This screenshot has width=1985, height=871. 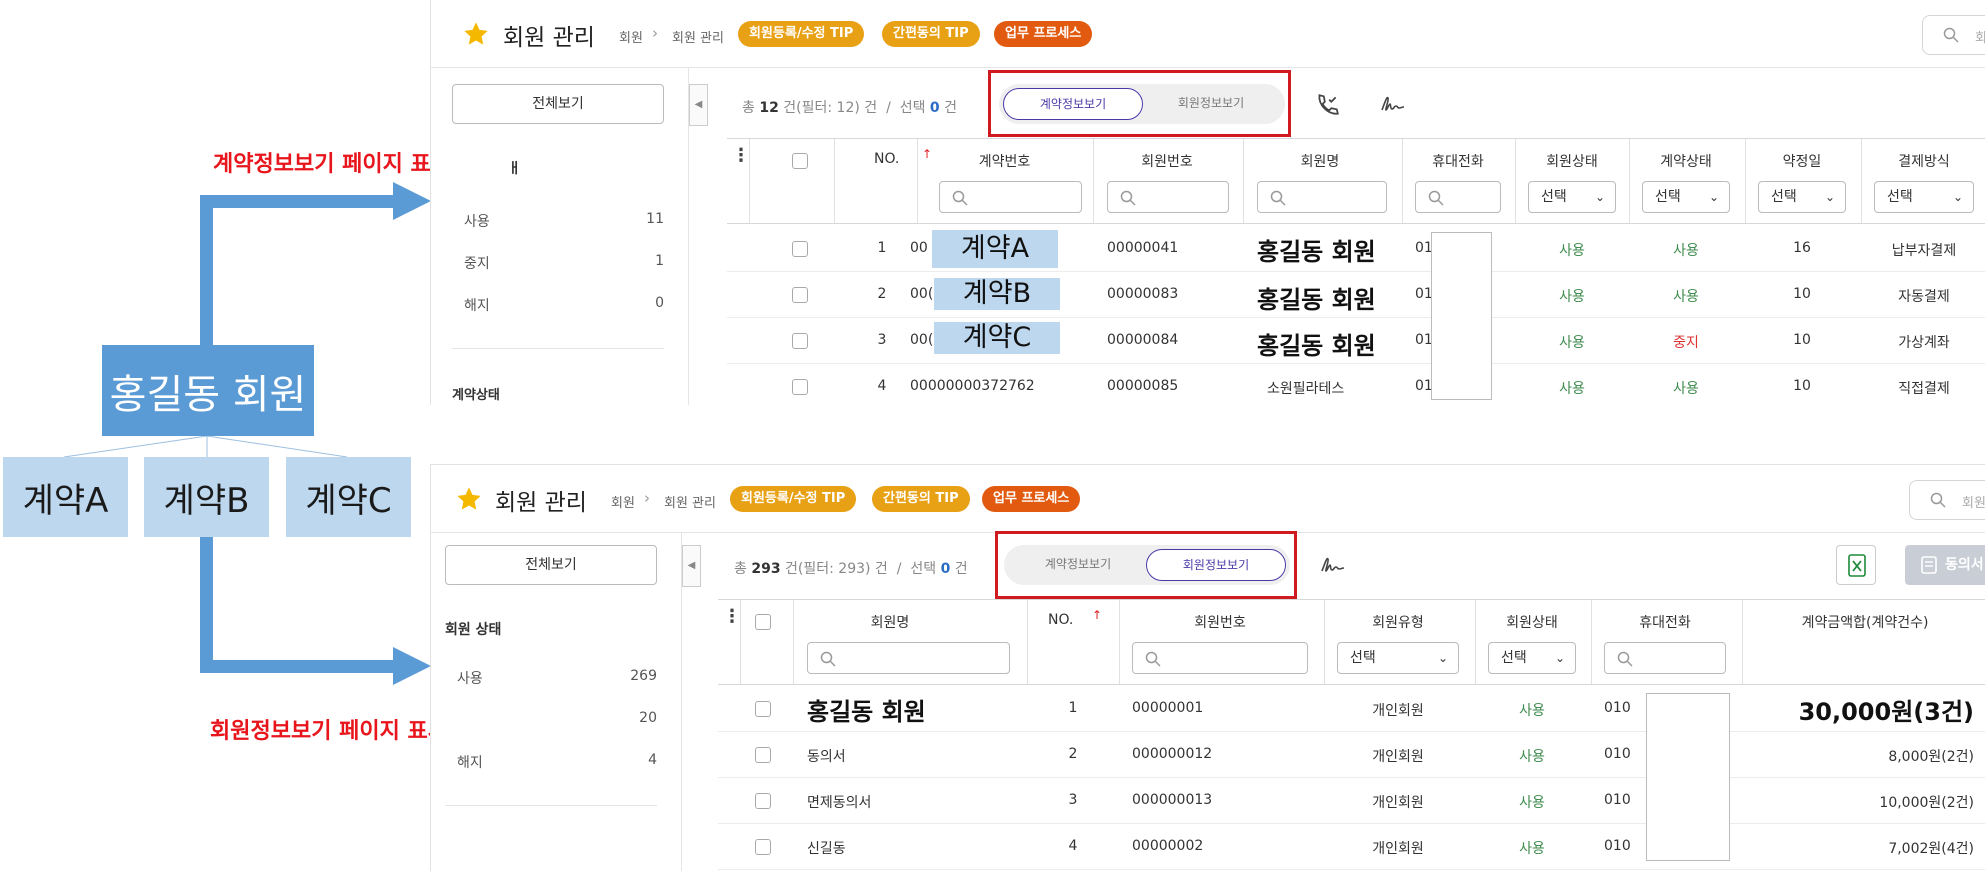 What do you see at coordinates (1924, 197) in the screenshot?
I see `payment-method-select: 선택 ⌄` at bounding box center [1924, 197].